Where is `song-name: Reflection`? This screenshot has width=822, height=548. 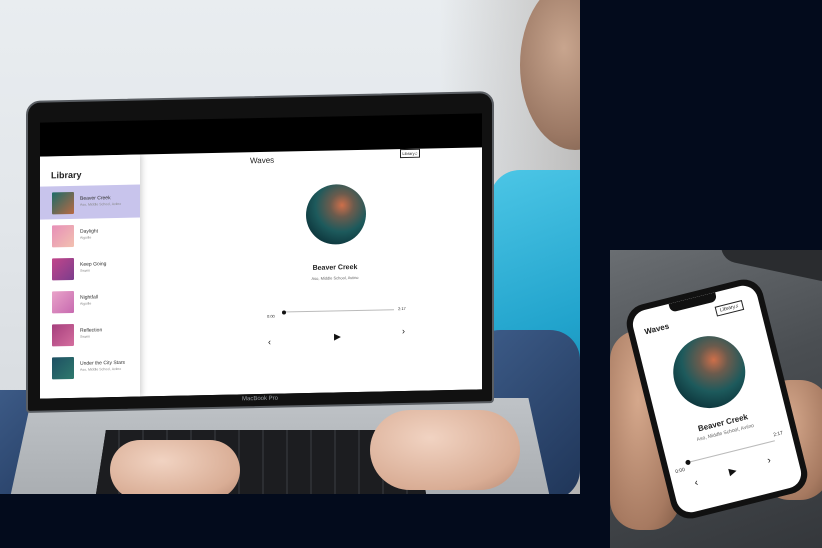
song-name: Reflection is located at coordinates (91, 331).